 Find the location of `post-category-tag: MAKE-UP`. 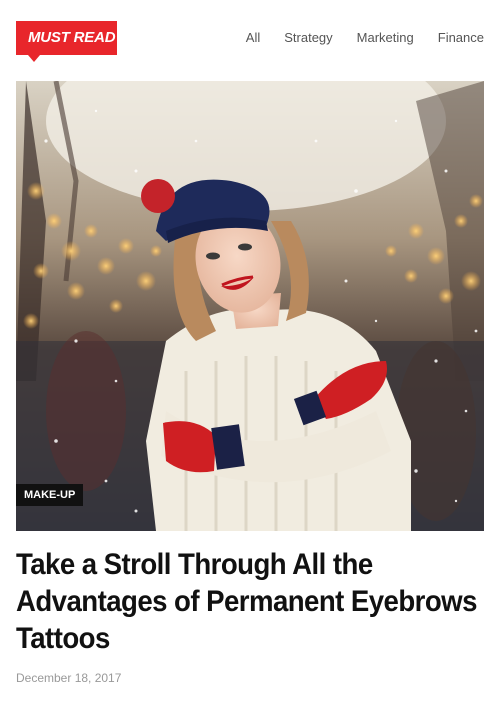

post-category-tag: MAKE-UP is located at coordinates (50, 495).